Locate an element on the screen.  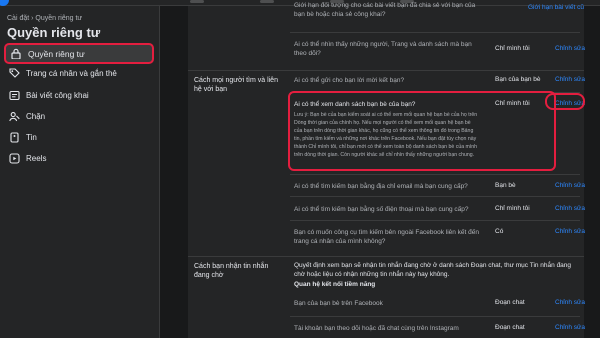
setting-value: Có is located at coordinates (499, 231).